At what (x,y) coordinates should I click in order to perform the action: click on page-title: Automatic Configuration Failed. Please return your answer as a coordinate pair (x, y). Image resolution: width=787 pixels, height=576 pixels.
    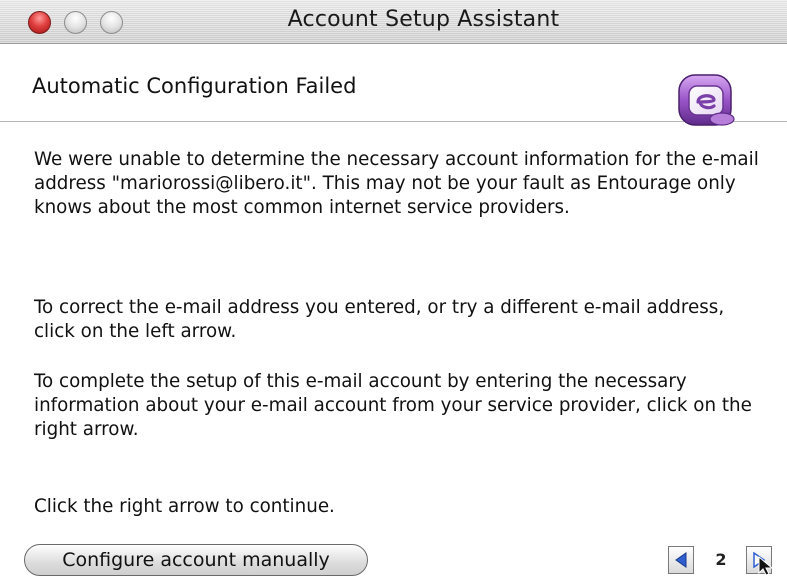
    Looking at the image, I should click on (194, 86).